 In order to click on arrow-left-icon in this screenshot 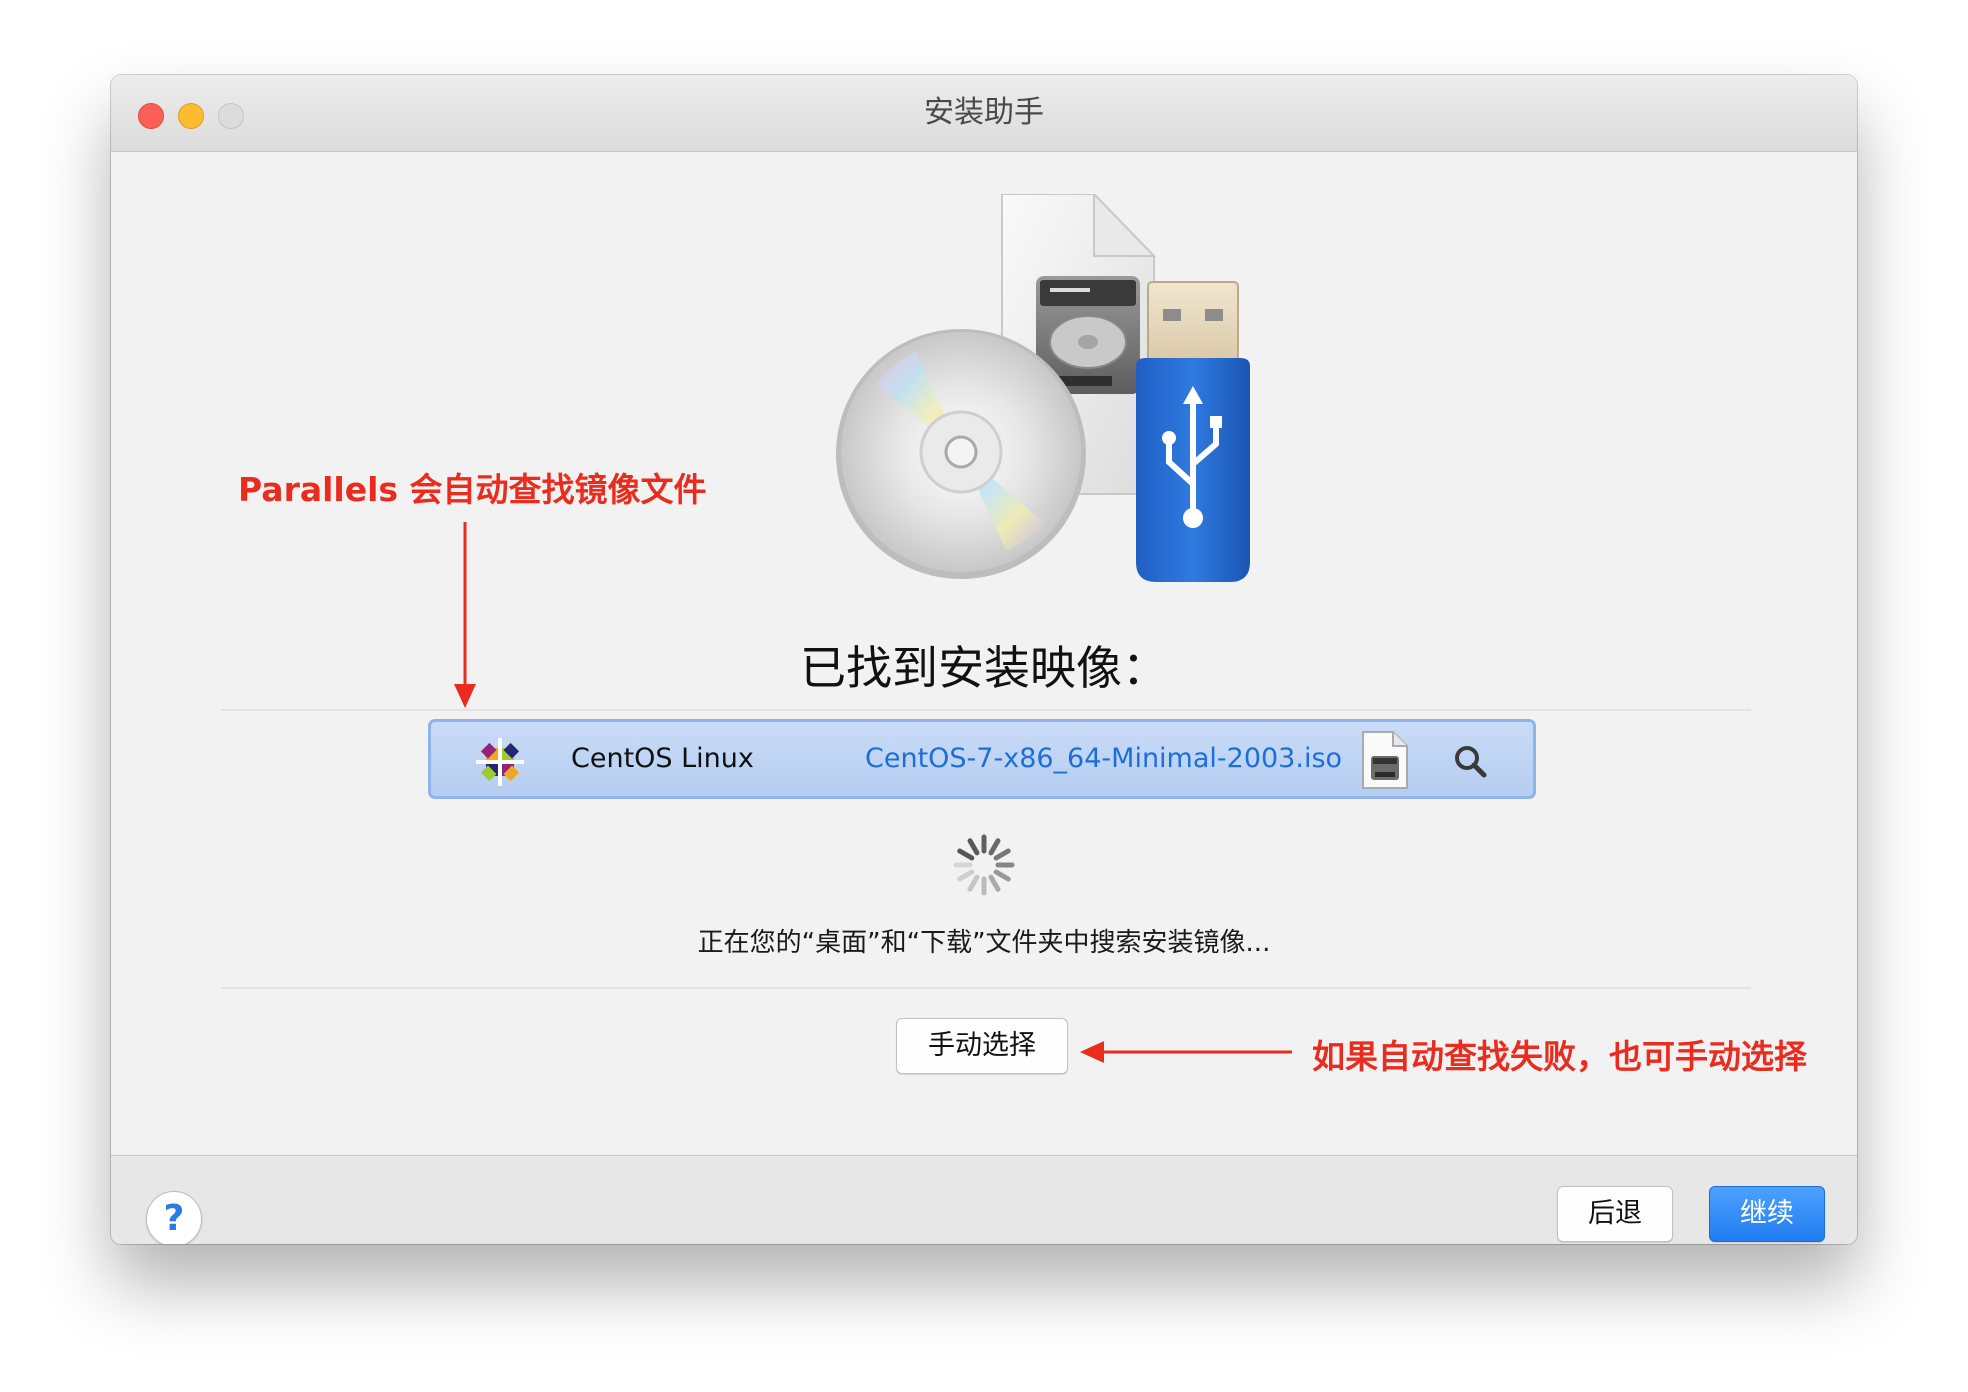, I will do `click(1186, 1052)`.